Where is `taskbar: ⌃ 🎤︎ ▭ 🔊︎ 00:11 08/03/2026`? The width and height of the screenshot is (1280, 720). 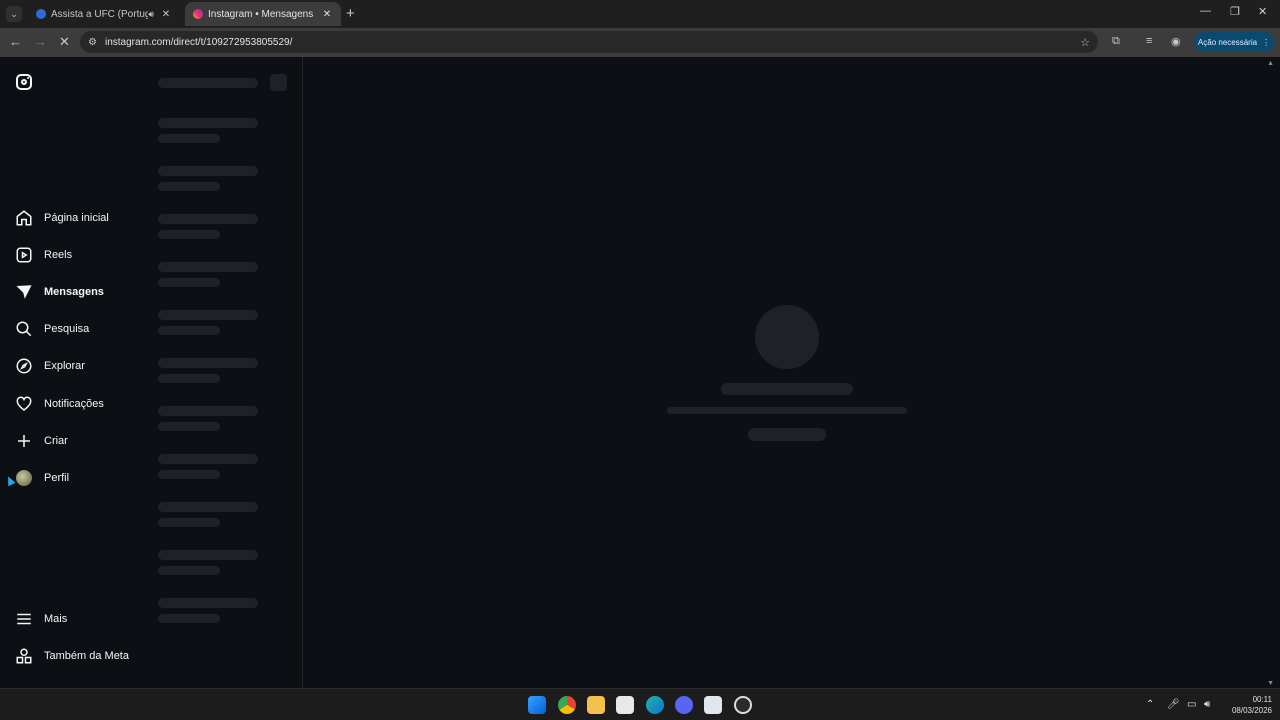
taskbar: ⌃ 🎤︎ ▭ 🔊︎ 00:11 08/03/2026 is located at coordinates (640, 704).